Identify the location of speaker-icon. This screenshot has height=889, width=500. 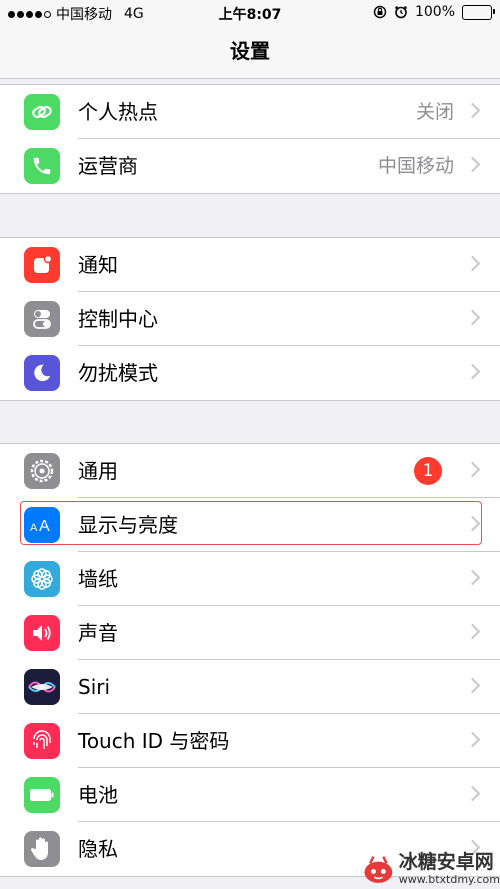
(42, 633).